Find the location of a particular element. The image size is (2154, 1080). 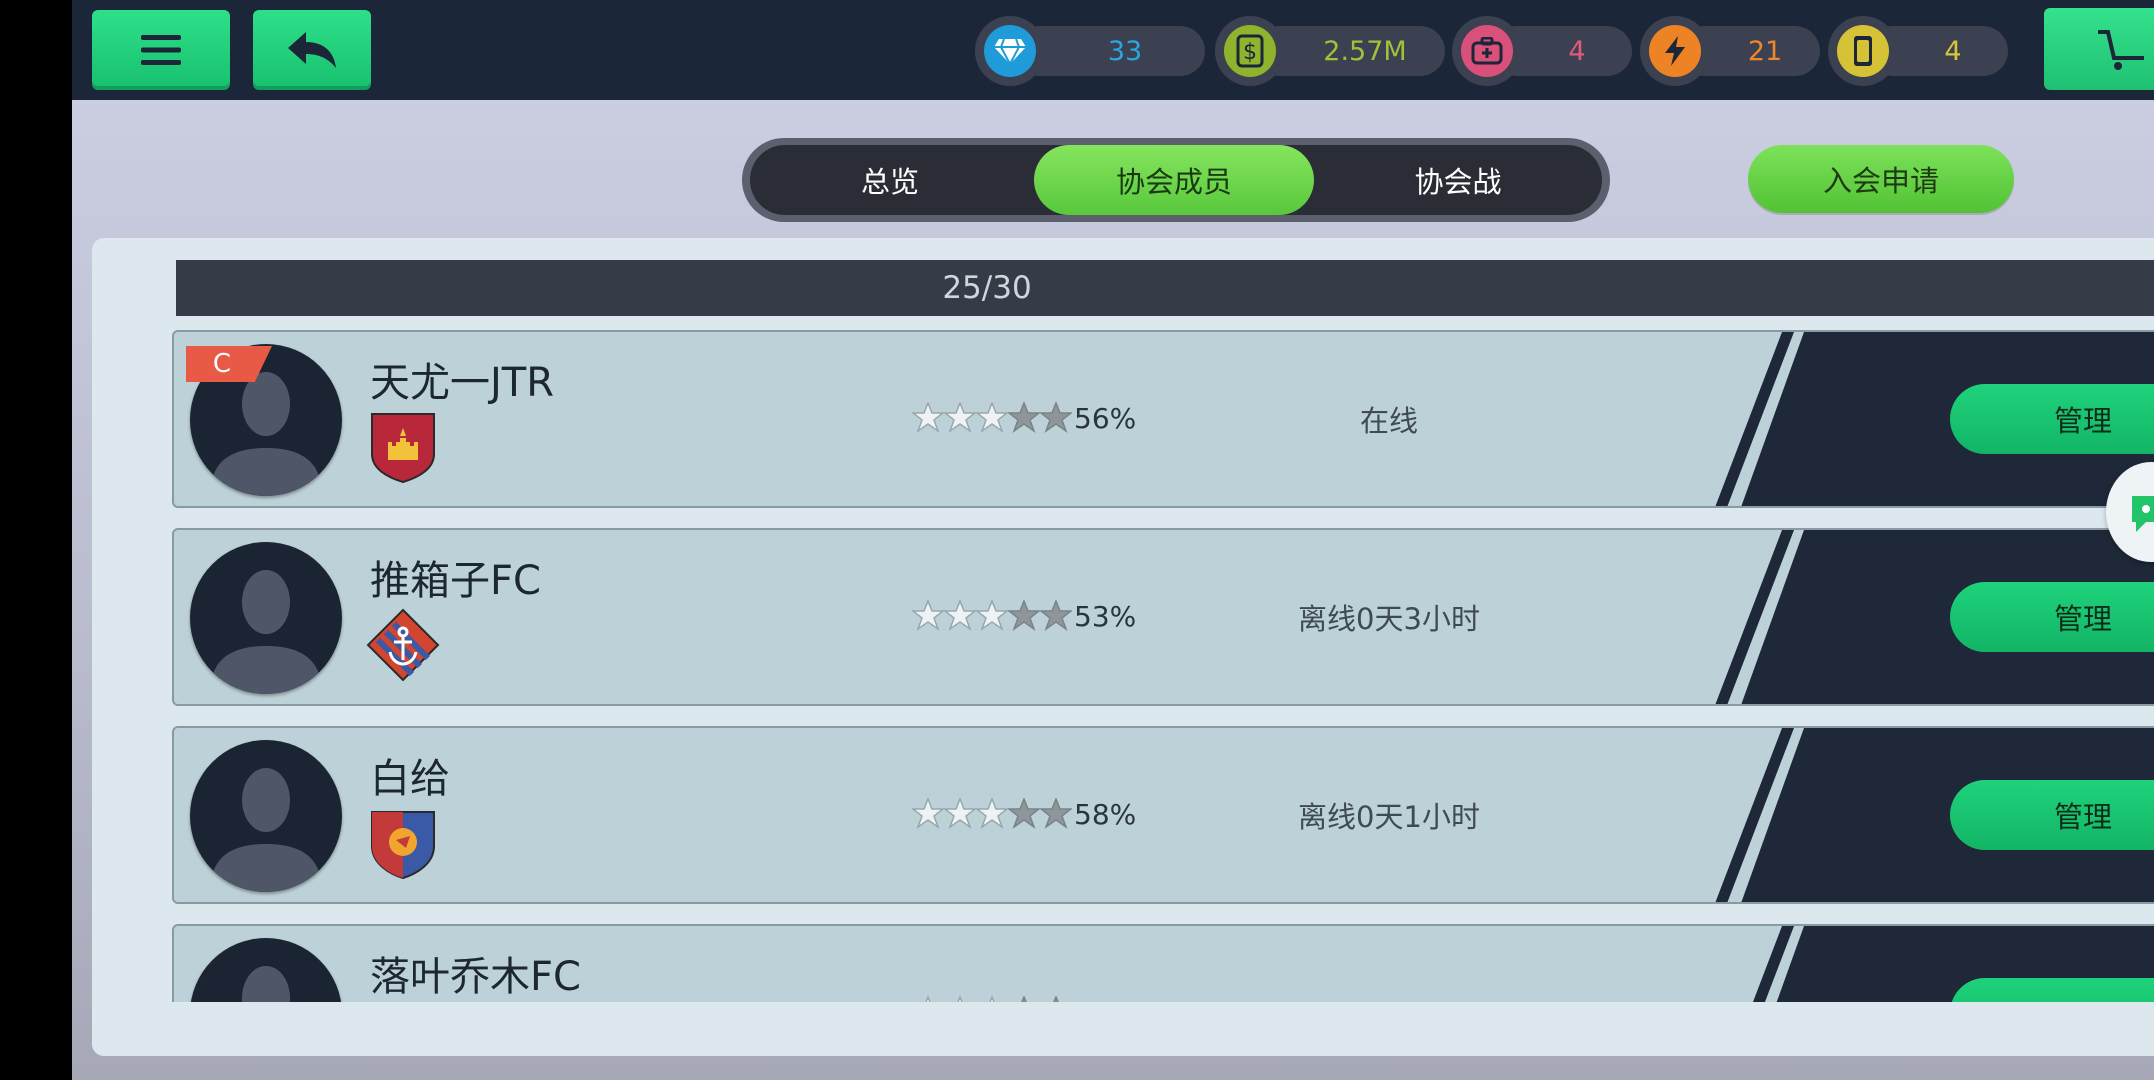

resource-medkit: 4 is located at coordinates (1542, 51).